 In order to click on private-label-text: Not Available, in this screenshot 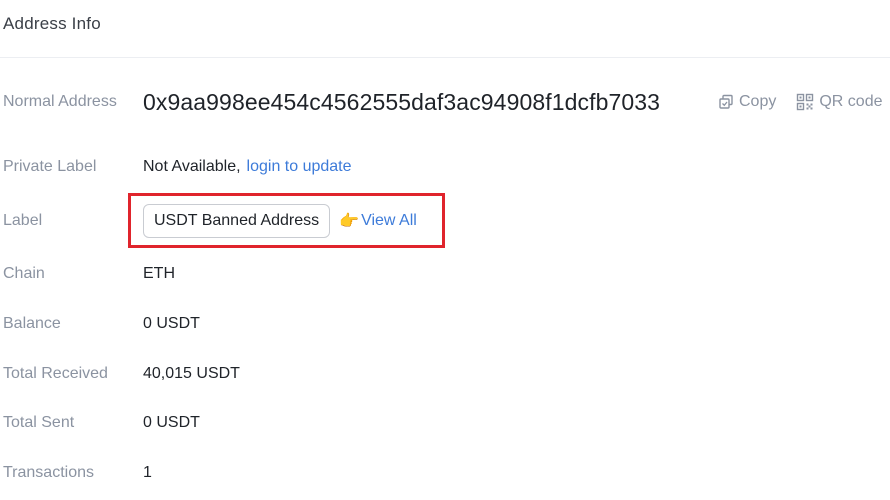, I will do `click(192, 166)`.